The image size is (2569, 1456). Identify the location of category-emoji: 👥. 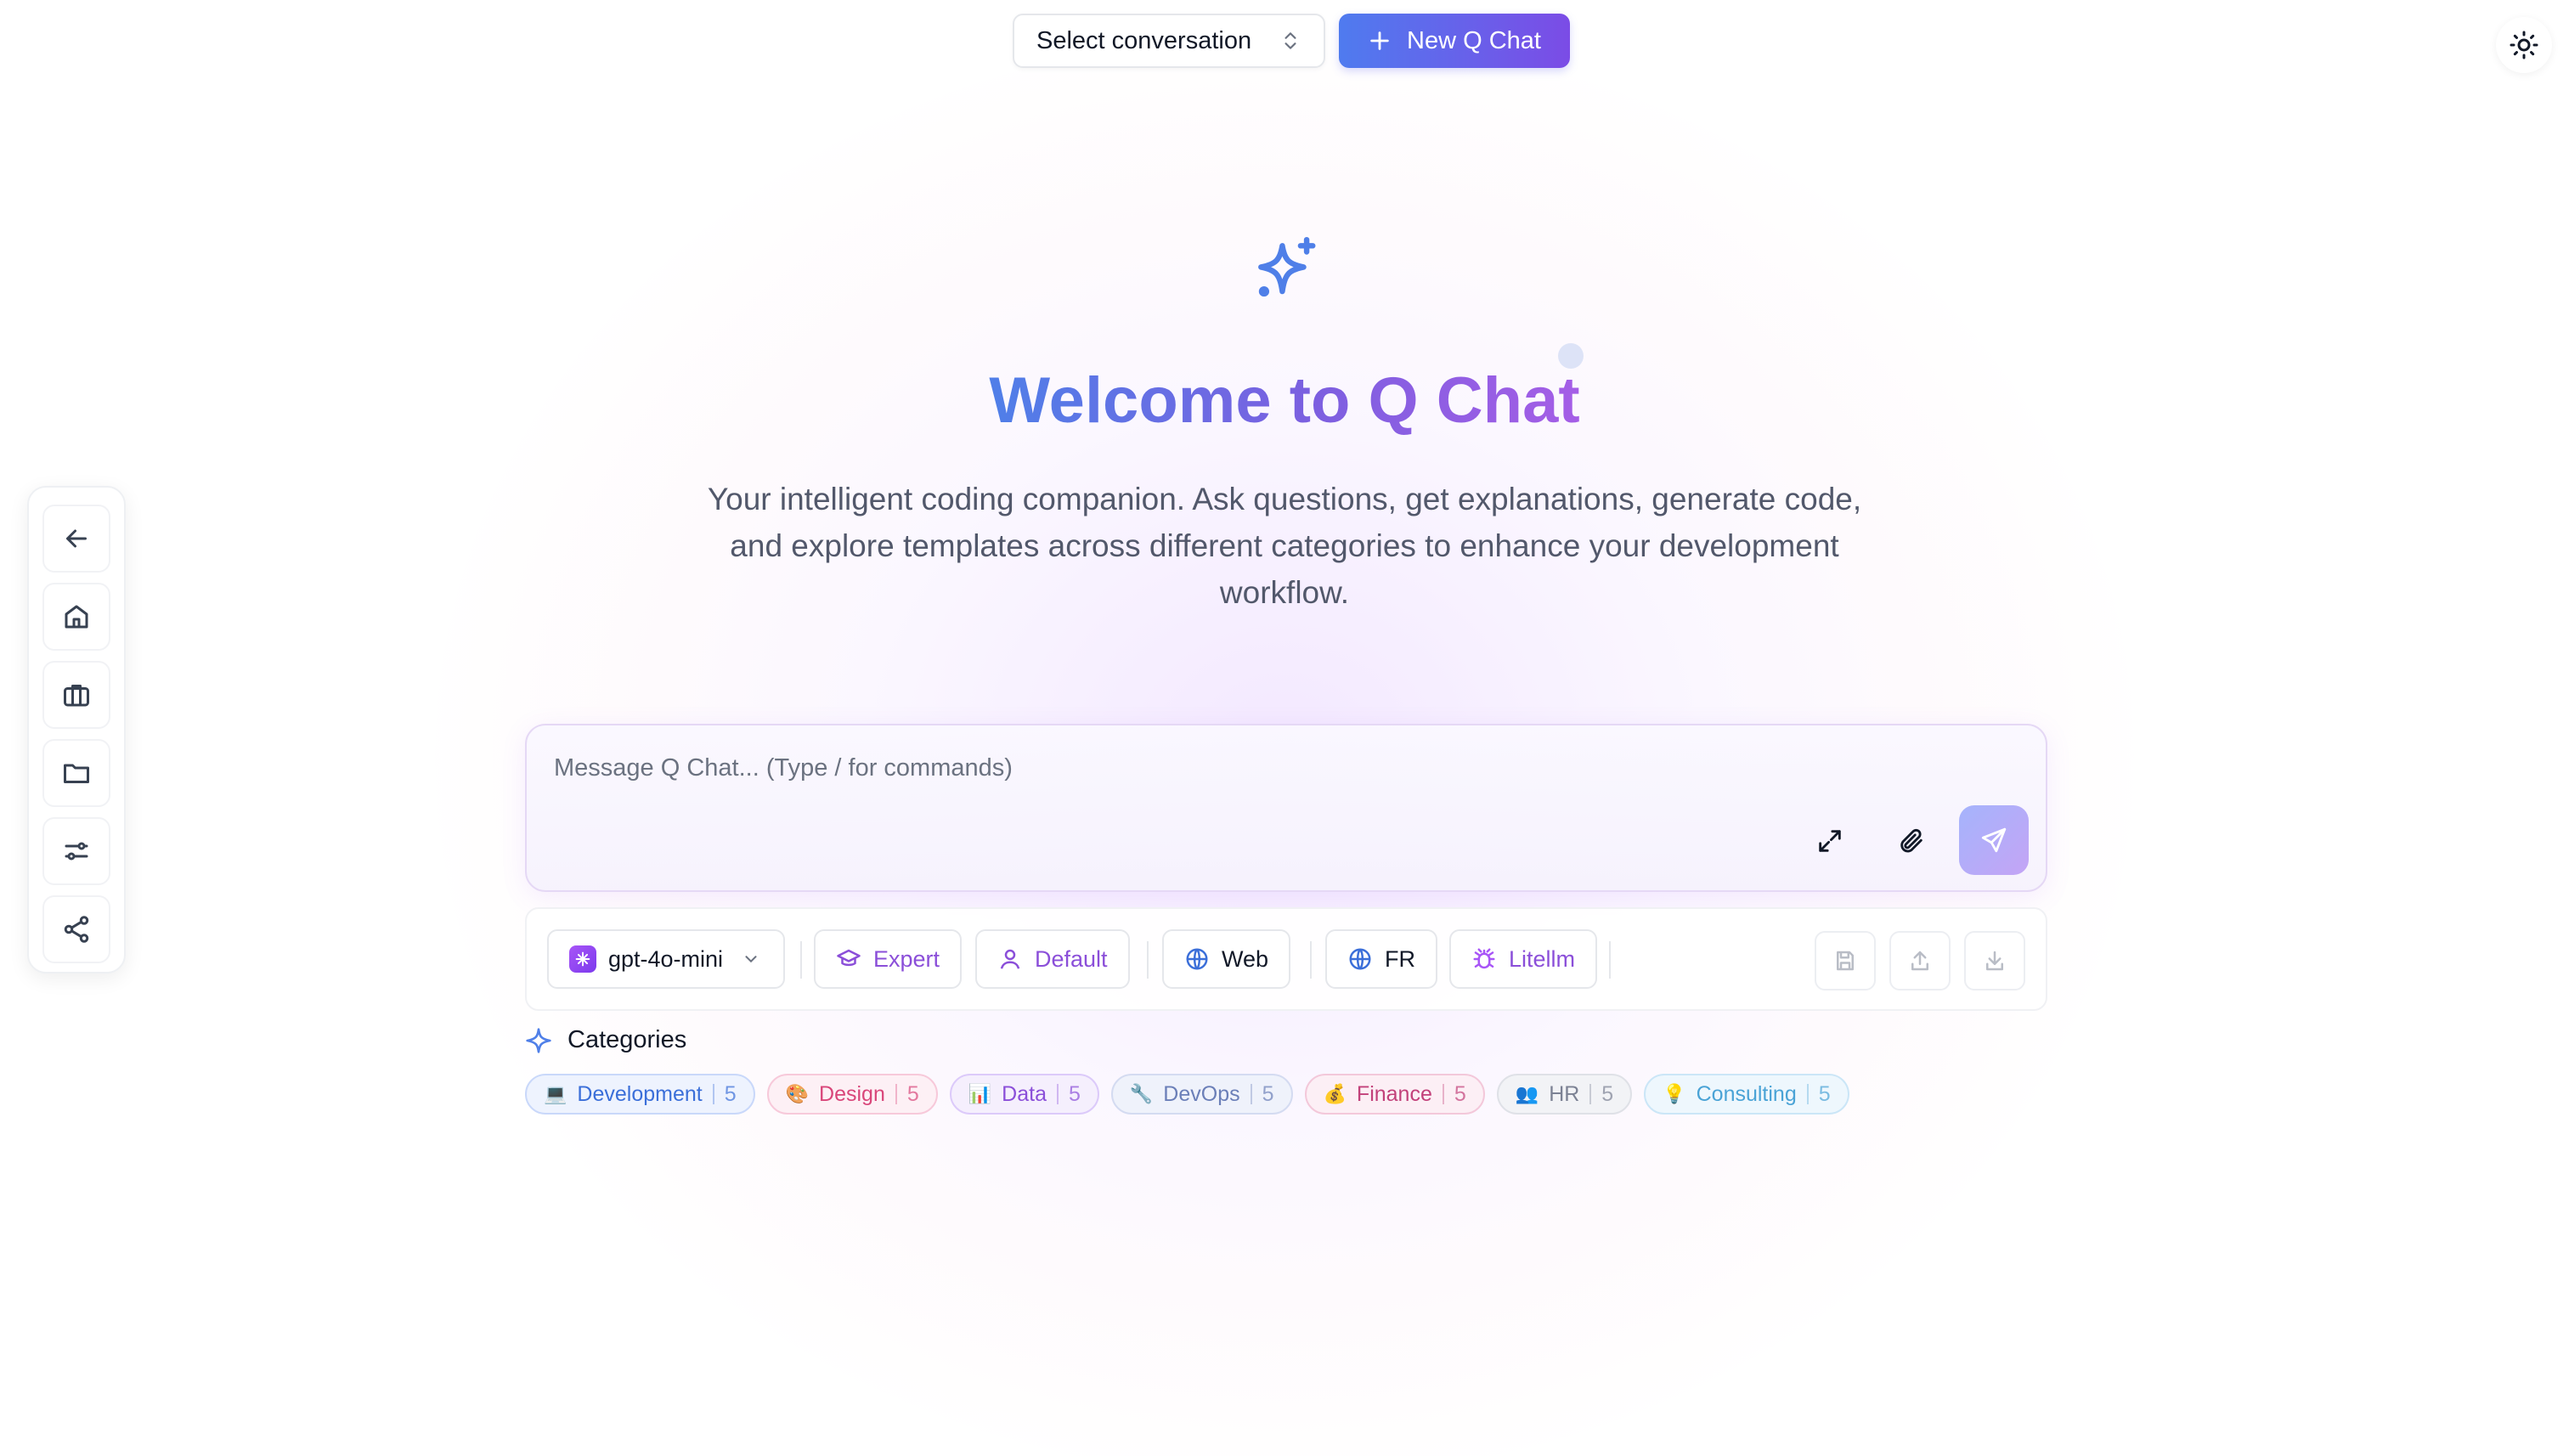
(1527, 1094).